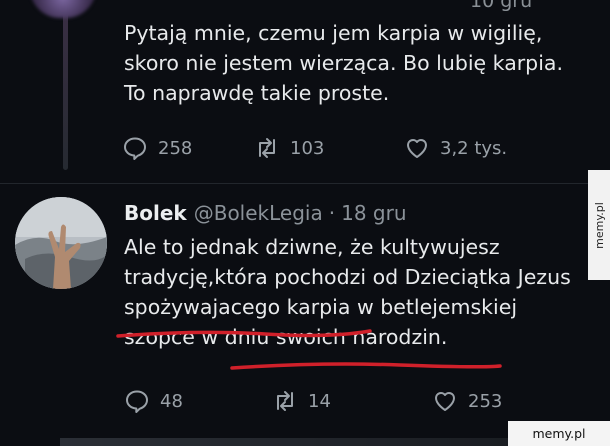  I want to click on side-watermark-text: memy.pl, so click(599, 225).